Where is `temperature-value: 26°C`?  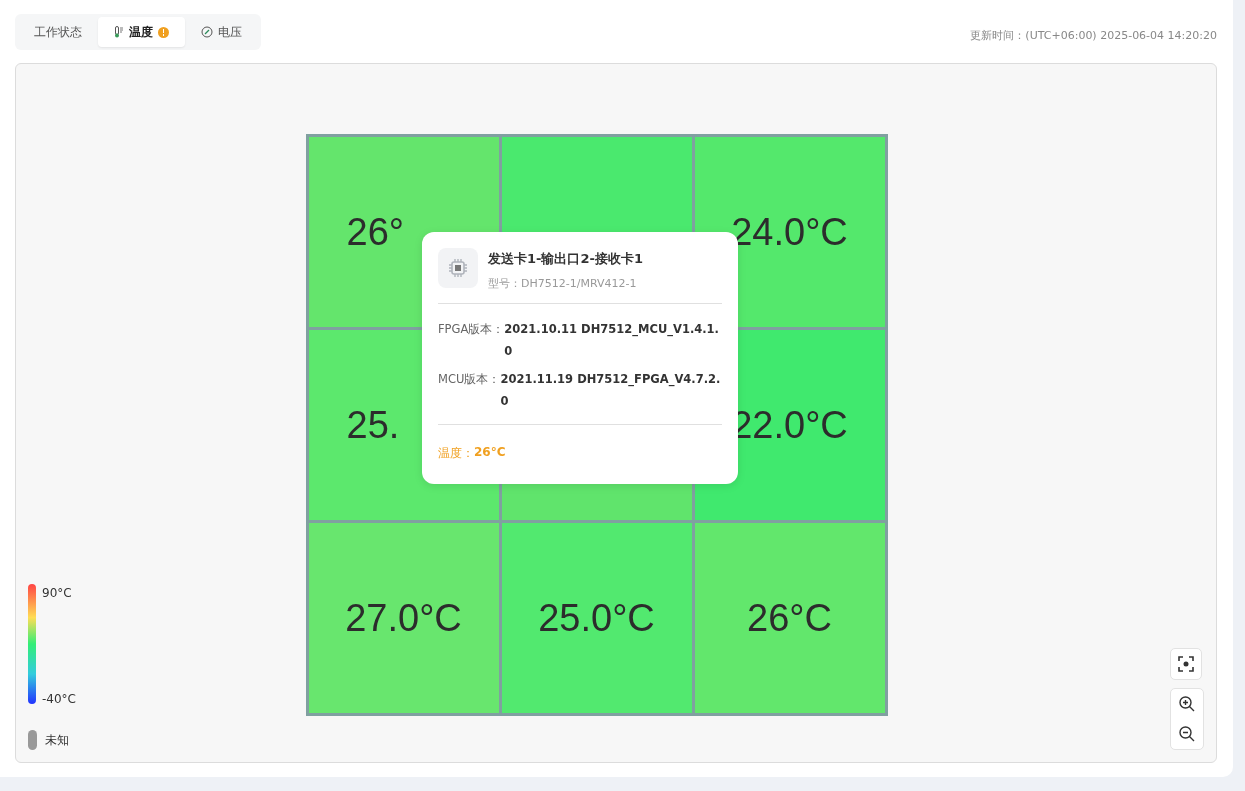
temperature-value: 26°C is located at coordinates (789, 618).